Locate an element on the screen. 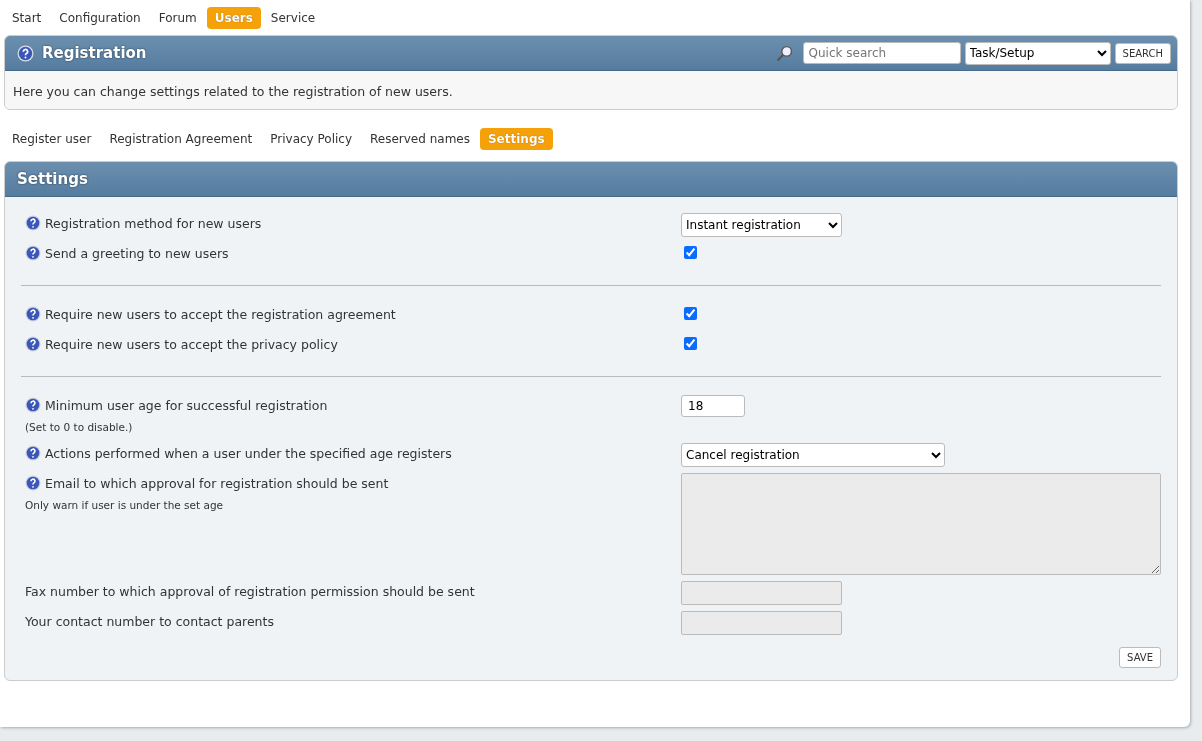 The height and width of the screenshot is (741, 1202). setting-label: Registration method for new users is located at coordinates (153, 223).